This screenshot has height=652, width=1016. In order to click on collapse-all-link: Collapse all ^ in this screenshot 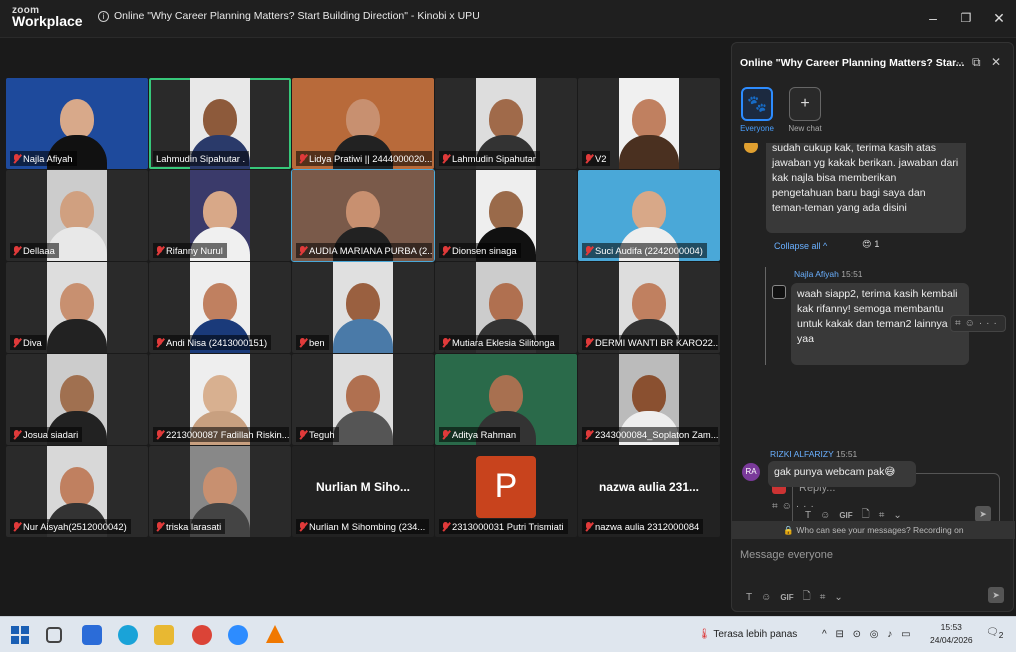, I will do `click(800, 246)`.